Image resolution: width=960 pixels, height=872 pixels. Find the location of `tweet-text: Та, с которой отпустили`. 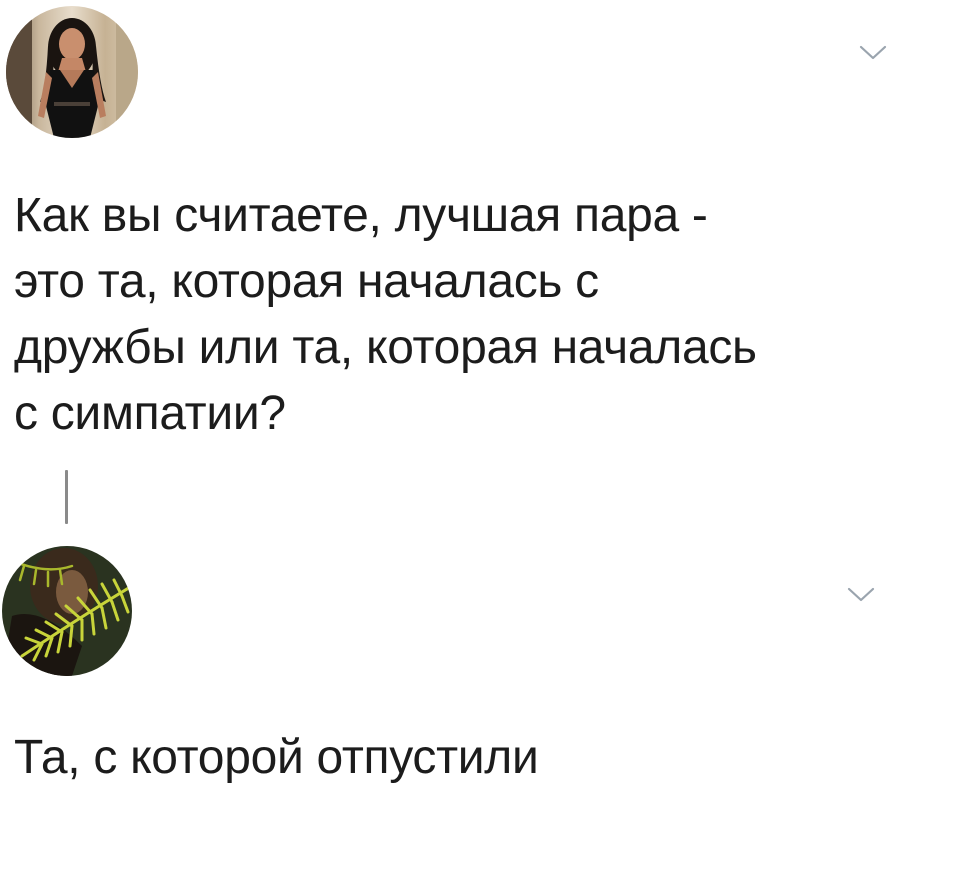

tweet-text: Та, с которой отпустили is located at coordinates (276, 757).